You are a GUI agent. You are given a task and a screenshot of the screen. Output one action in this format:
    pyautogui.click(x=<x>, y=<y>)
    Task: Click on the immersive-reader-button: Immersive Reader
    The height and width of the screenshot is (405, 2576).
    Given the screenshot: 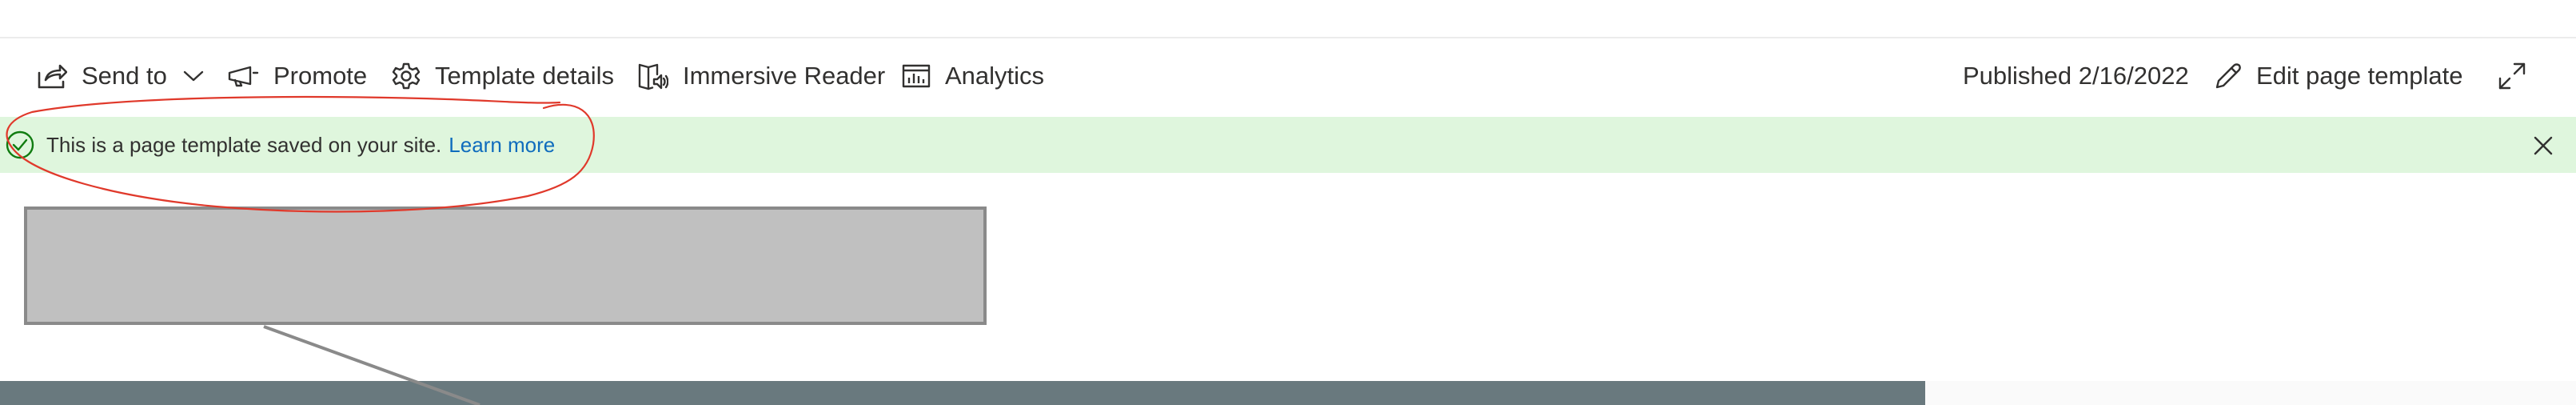 What is the action you would take?
    pyautogui.click(x=761, y=76)
    